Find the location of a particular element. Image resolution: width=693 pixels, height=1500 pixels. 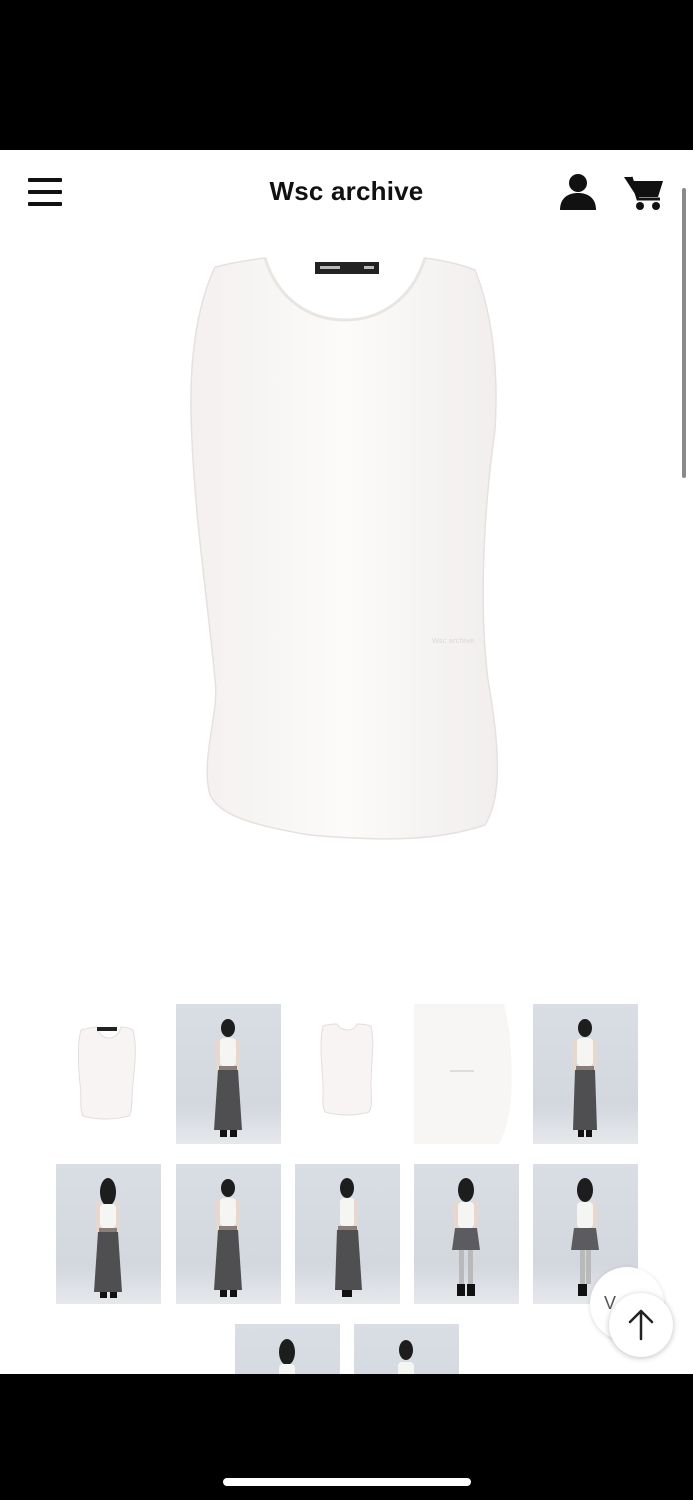

garment-logo-print: Wsc archive is located at coordinates (453, 641).